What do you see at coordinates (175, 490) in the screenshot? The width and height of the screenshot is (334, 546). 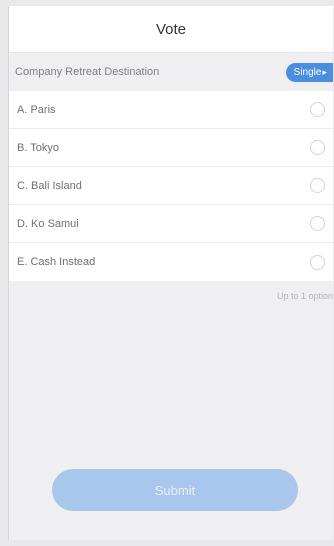 I see `submit-button: Submit` at bounding box center [175, 490].